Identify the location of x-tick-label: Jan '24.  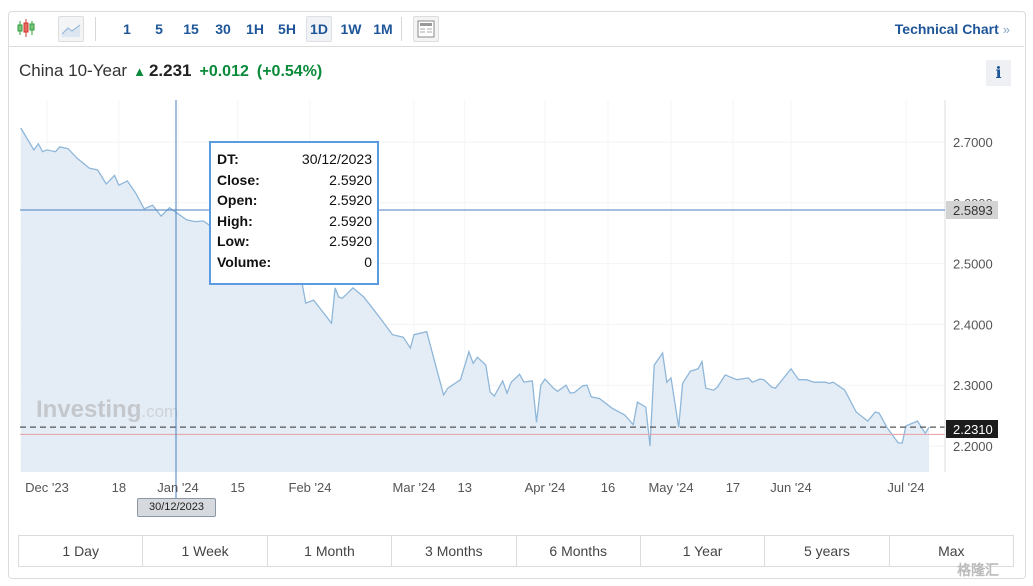
(178, 487).